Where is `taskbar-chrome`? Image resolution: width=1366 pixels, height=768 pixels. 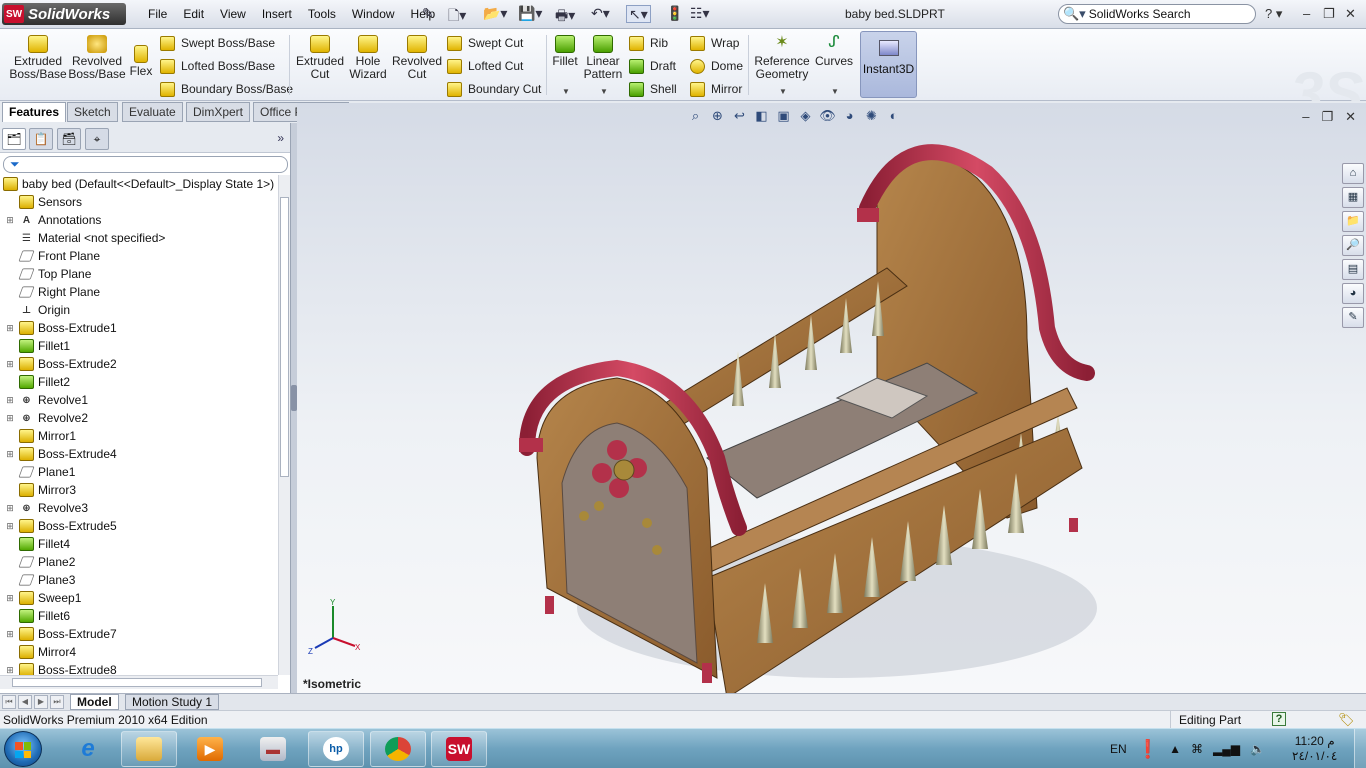
taskbar-chrome is located at coordinates (398, 749).